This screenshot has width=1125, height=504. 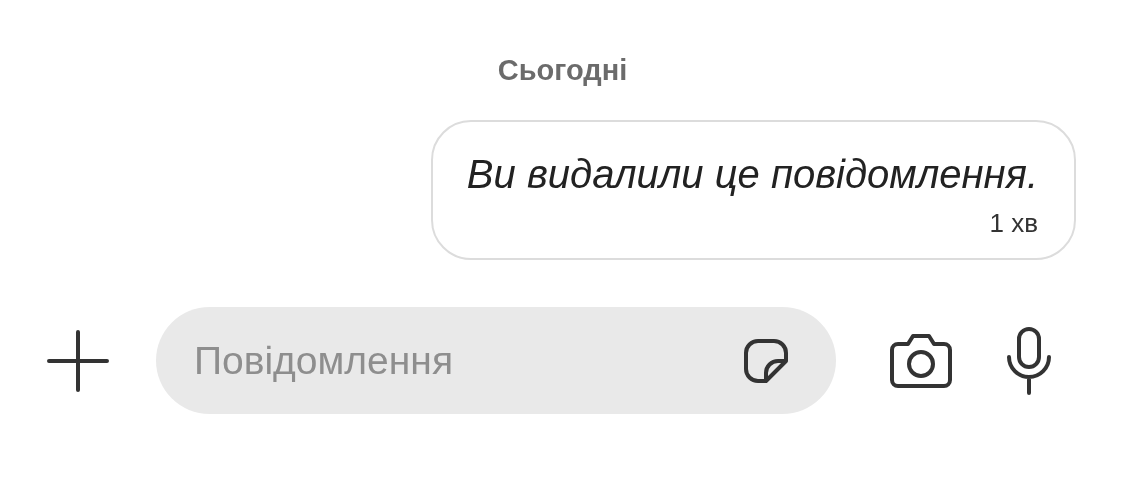 What do you see at coordinates (752, 174) in the screenshot?
I see `message-text: Ви видалили це повідомлення.` at bounding box center [752, 174].